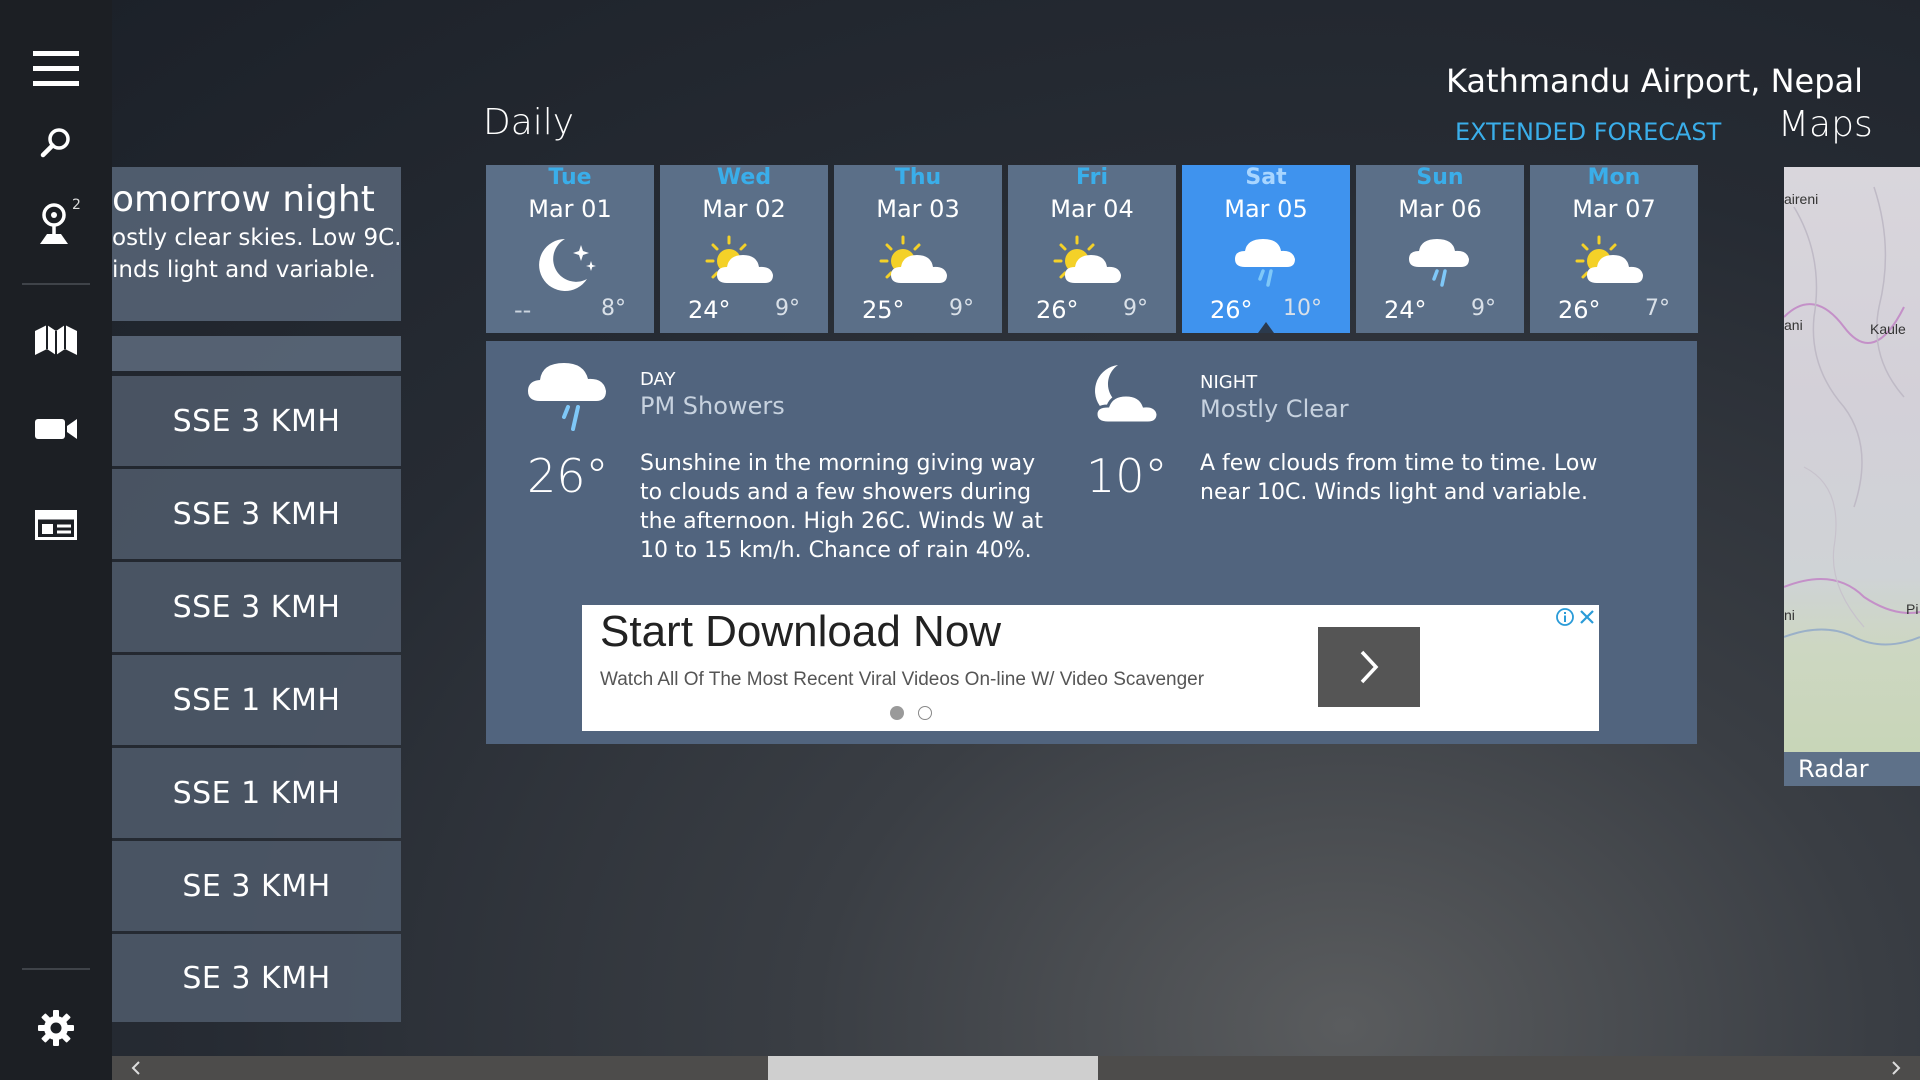 The width and height of the screenshot is (1920, 1080). What do you see at coordinates (567, 265) in the screenshot?
I see `moon-stars-icon` at bounding box center [567, 265].